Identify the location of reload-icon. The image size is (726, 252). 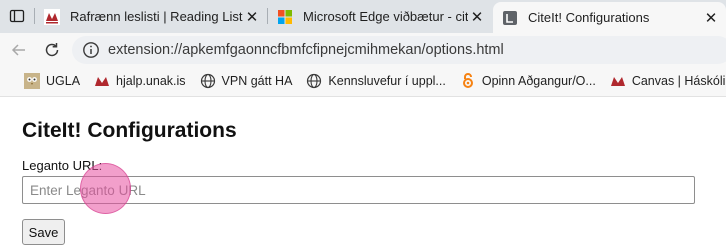
(52, 50).